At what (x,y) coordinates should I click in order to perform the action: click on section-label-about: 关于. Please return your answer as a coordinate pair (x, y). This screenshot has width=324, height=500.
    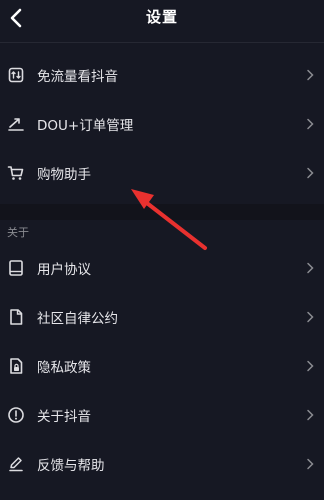
    Looking at the image, I should click on (18, 232).